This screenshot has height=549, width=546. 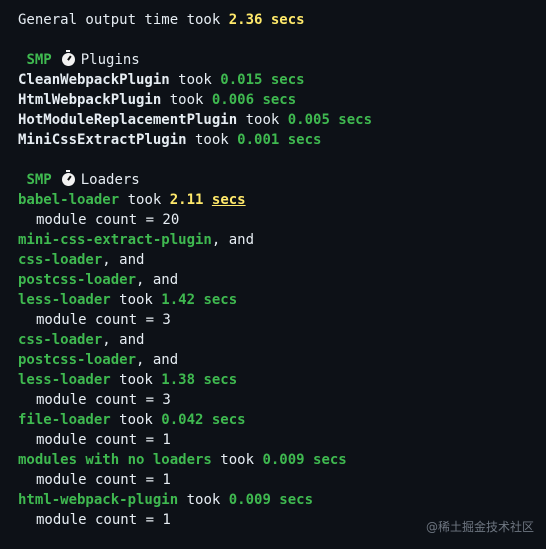 What do you see at coordinates (115, 460) in the screenshot?
I see `loader-name: modules with no loaders` at bounding box center [115, 460].